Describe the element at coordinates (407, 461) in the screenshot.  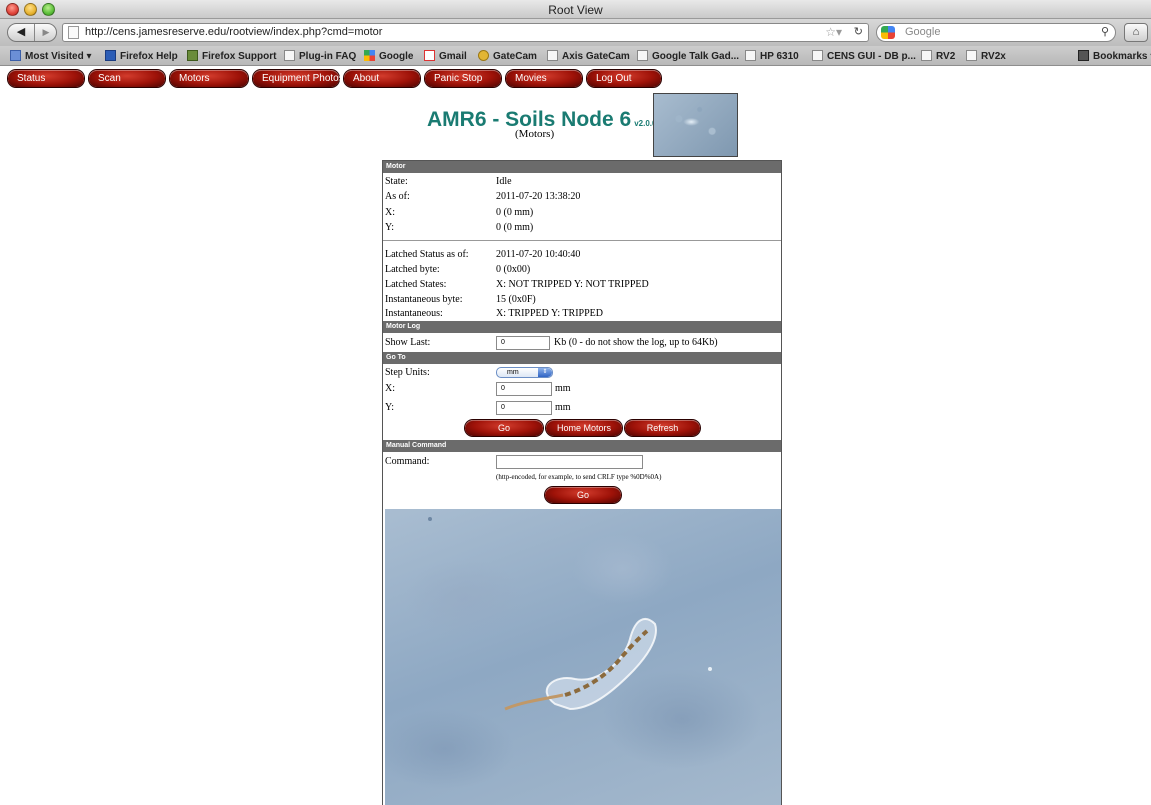
I see `command-label: Command:` at that location.